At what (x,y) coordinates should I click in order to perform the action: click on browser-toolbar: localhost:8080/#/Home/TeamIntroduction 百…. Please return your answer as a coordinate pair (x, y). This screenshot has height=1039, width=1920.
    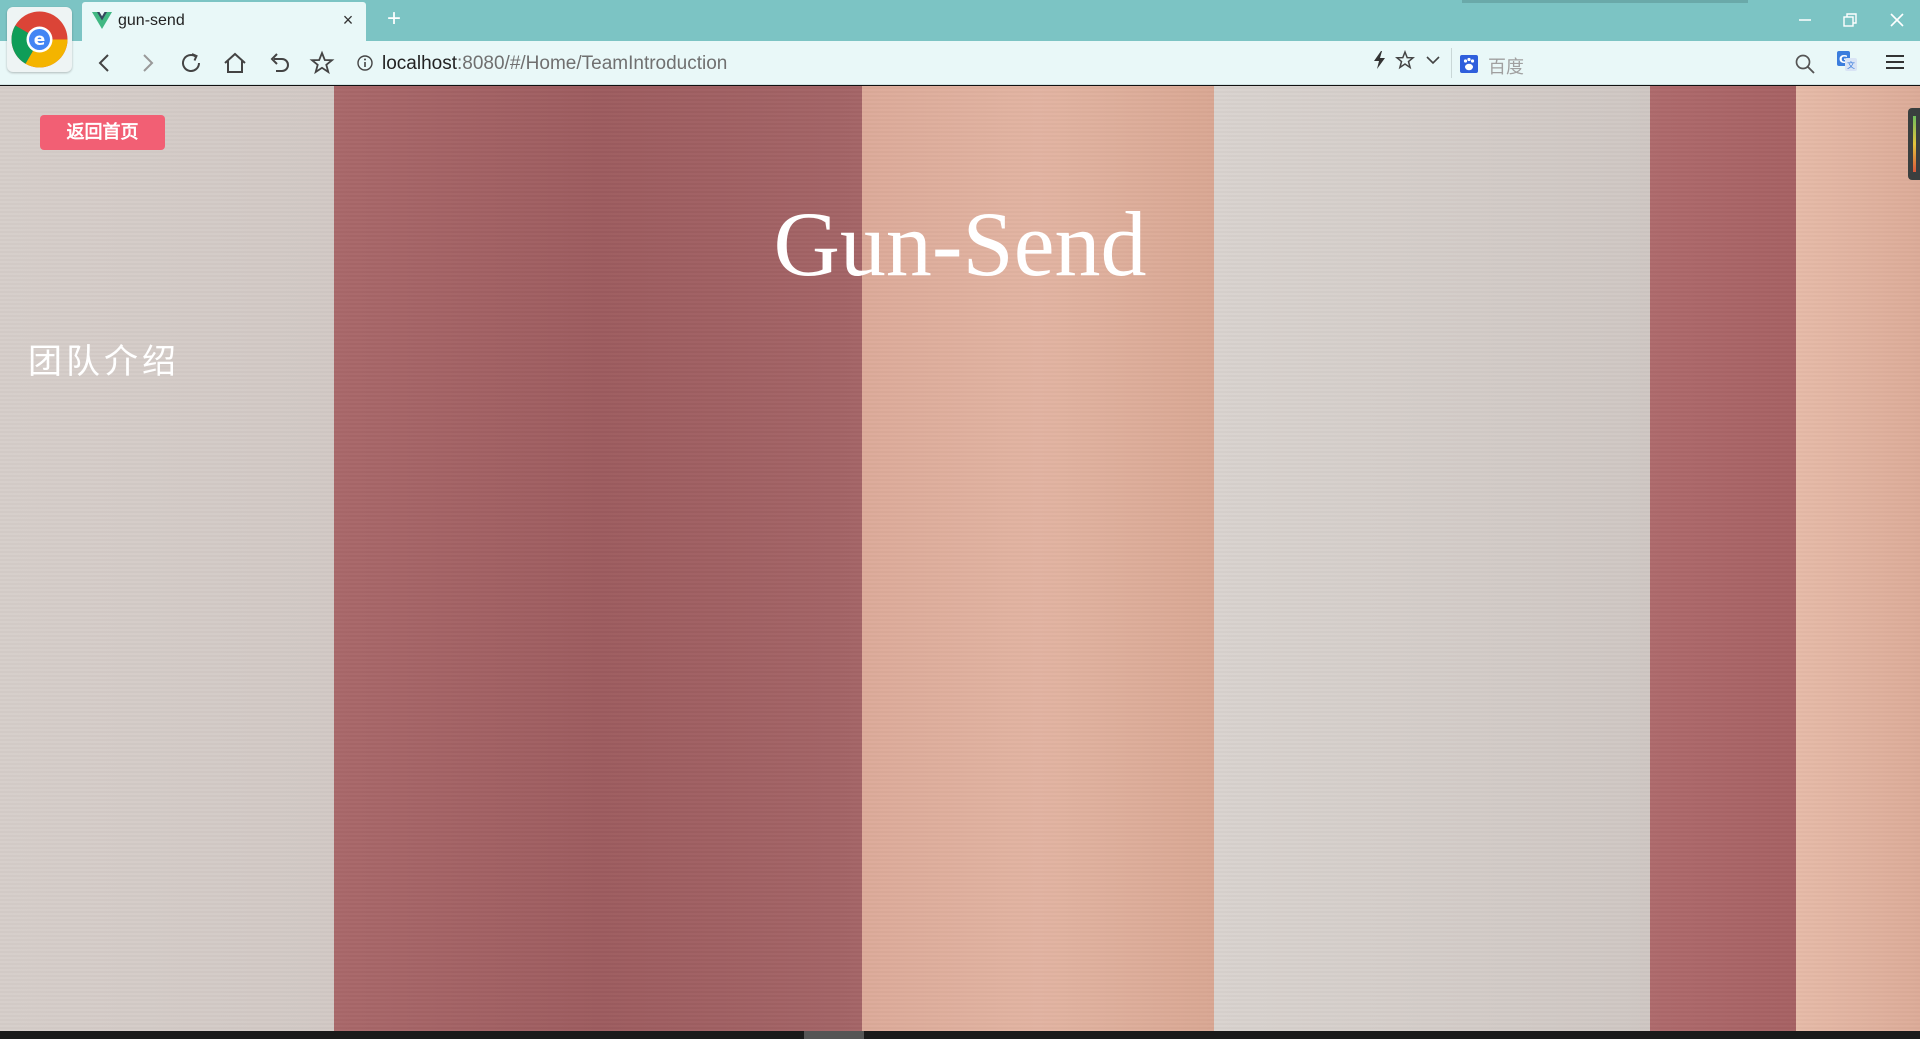
    Looking at the image, I should click on (960, 63).